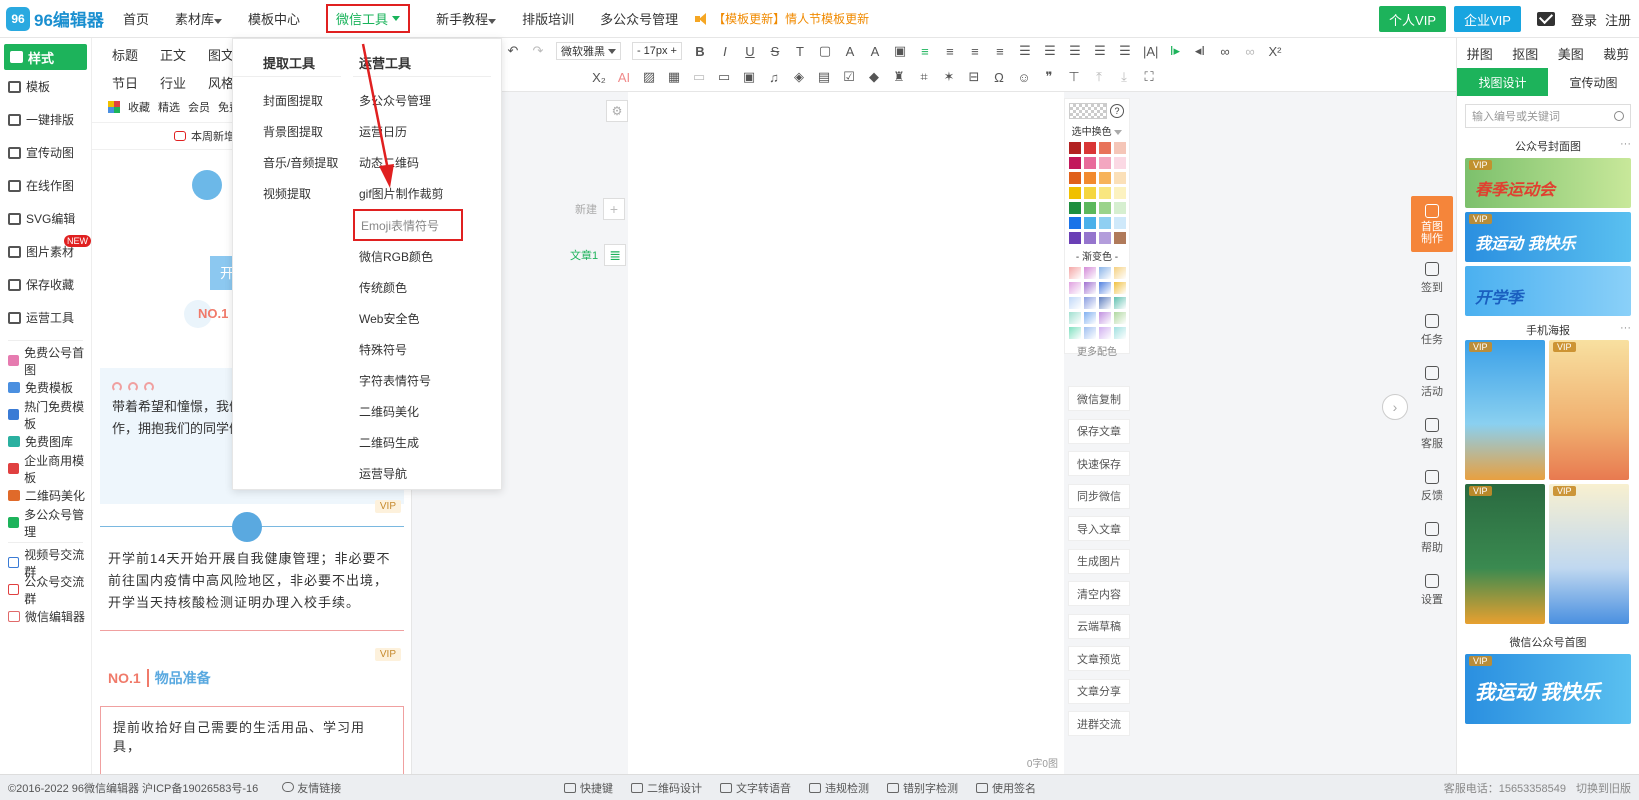 The image size is (1639, 800). I want to click on dropdown-operation-item-5: 微信RGB颜色, so click(427, 256).